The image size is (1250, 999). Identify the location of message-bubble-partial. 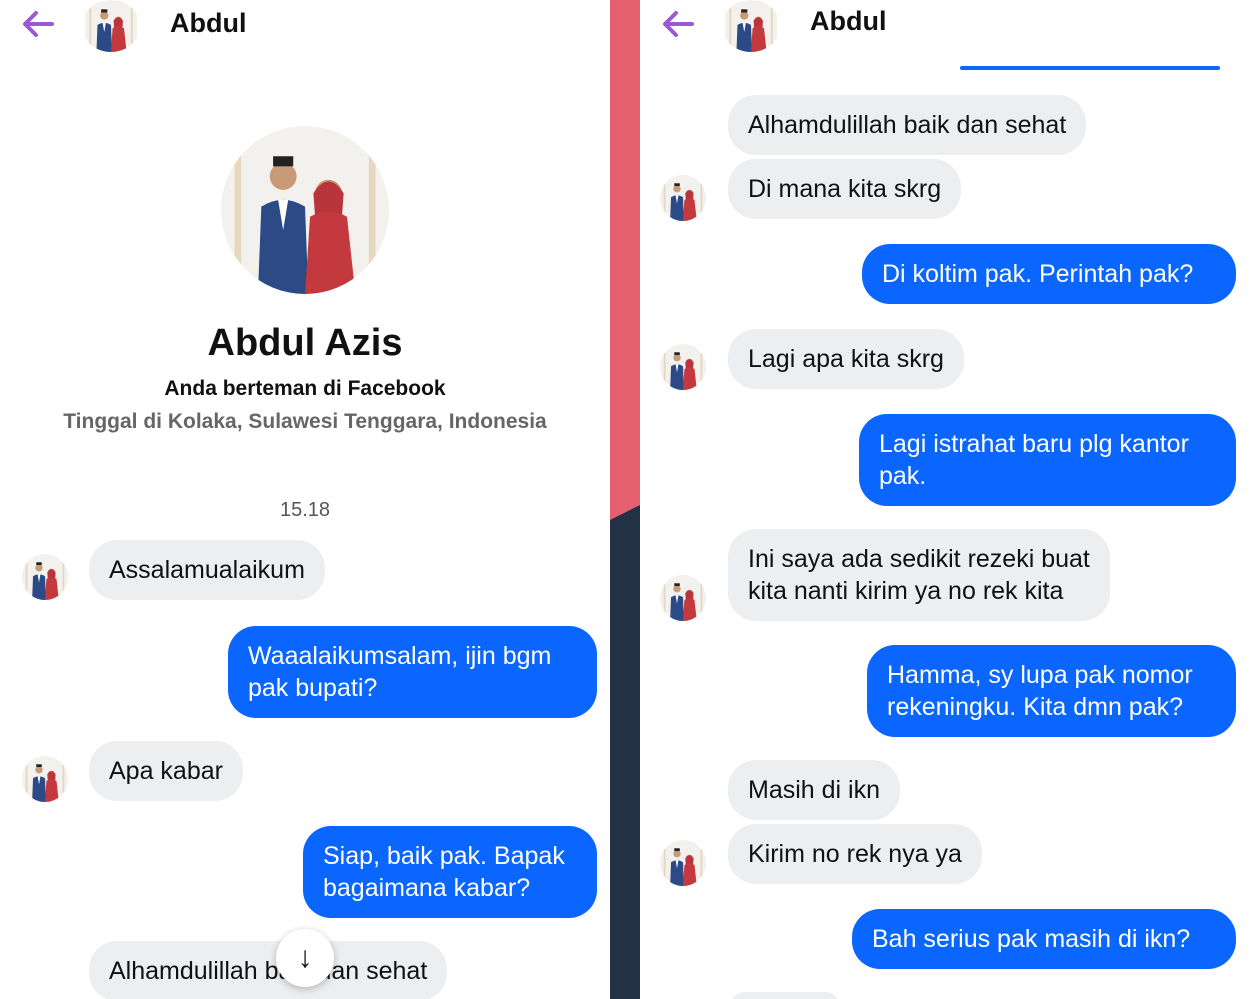
(785, 995).